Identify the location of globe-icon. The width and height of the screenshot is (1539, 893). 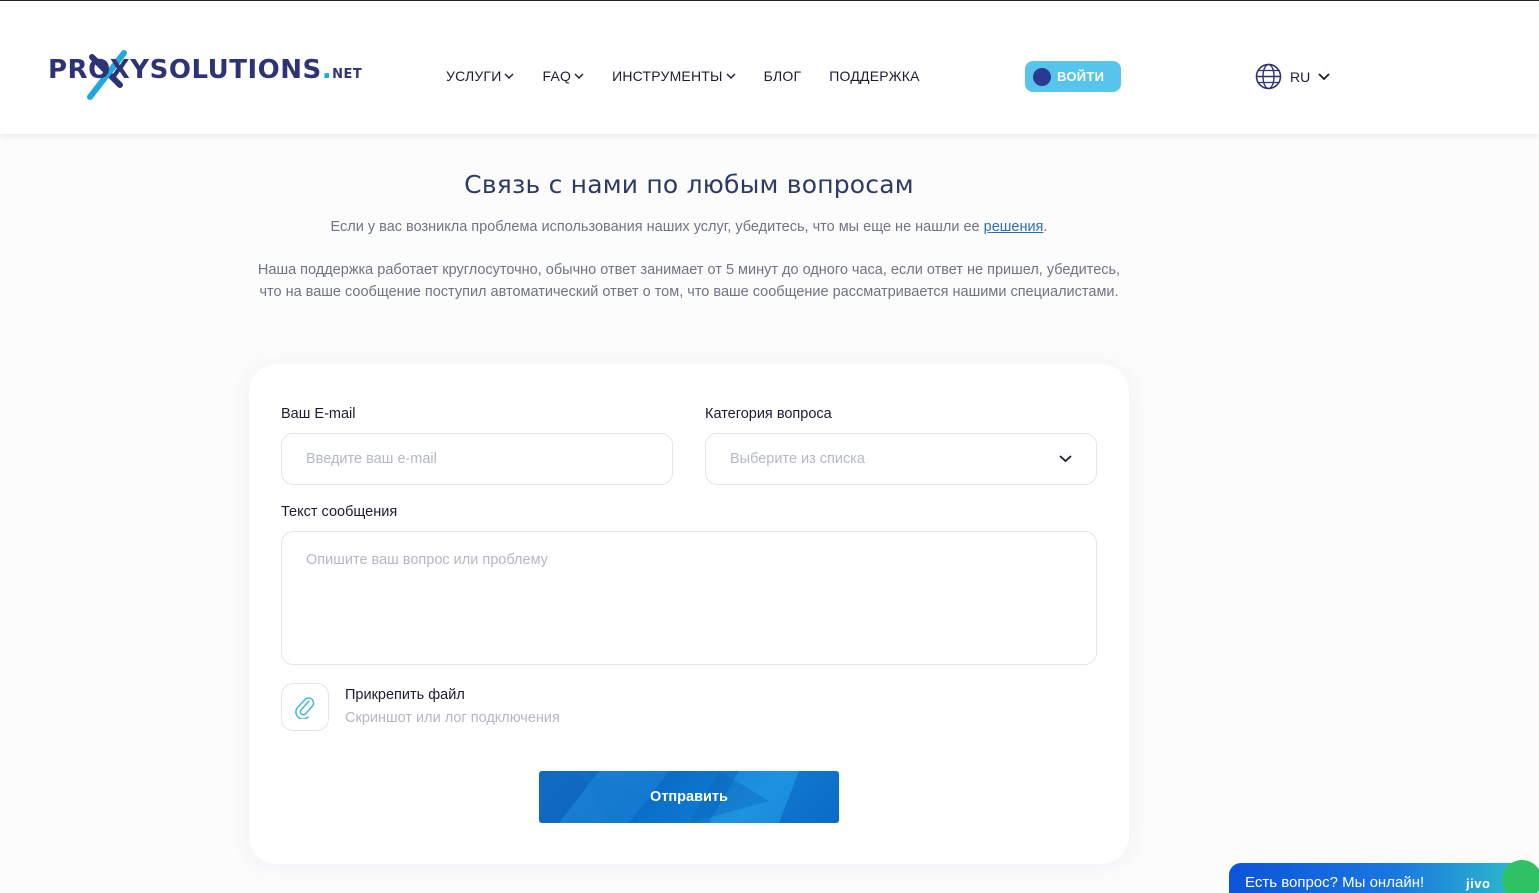
(1268, 76).